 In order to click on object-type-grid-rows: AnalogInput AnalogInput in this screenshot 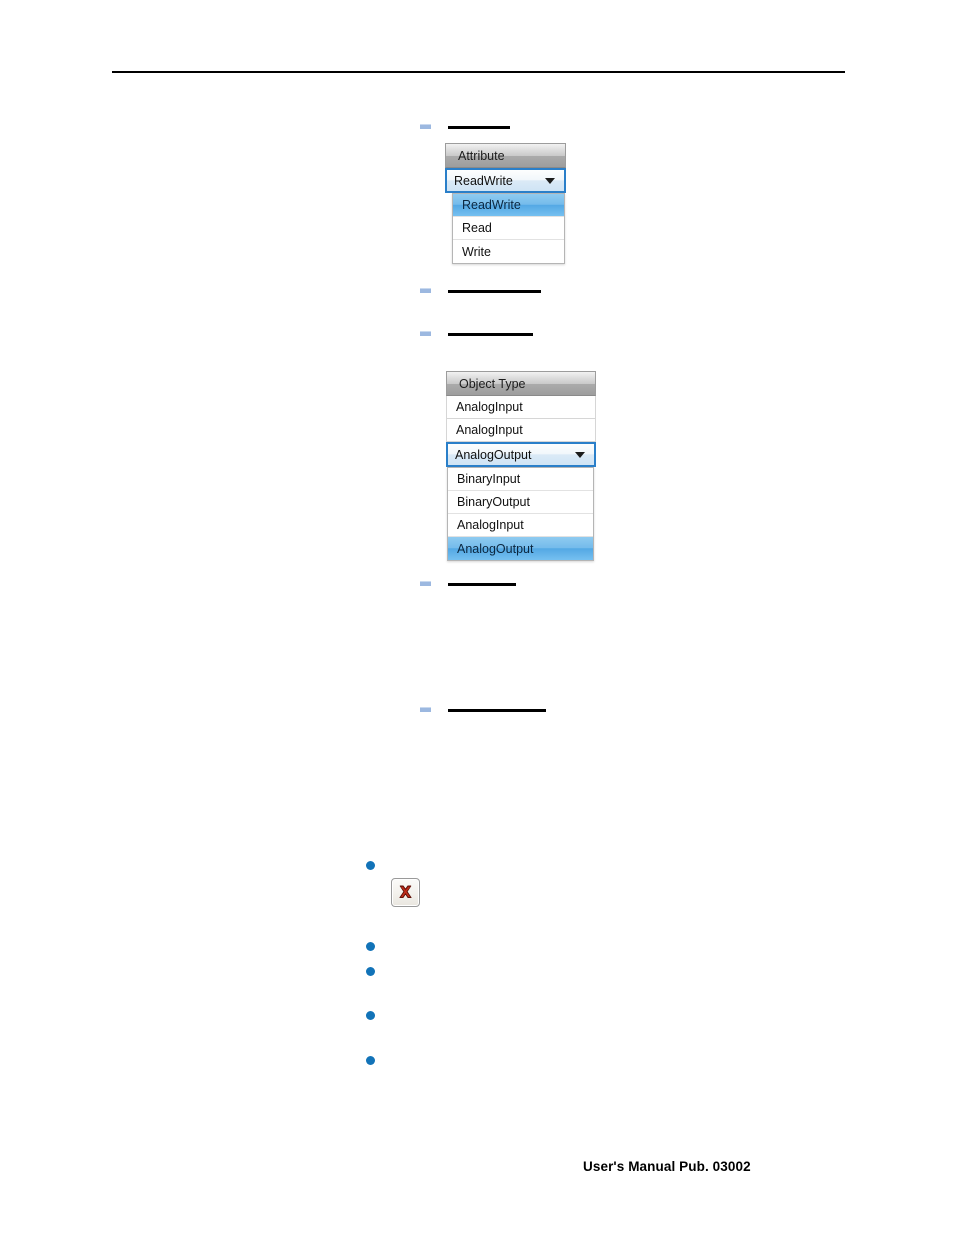, I will do `click(521, 419)`.